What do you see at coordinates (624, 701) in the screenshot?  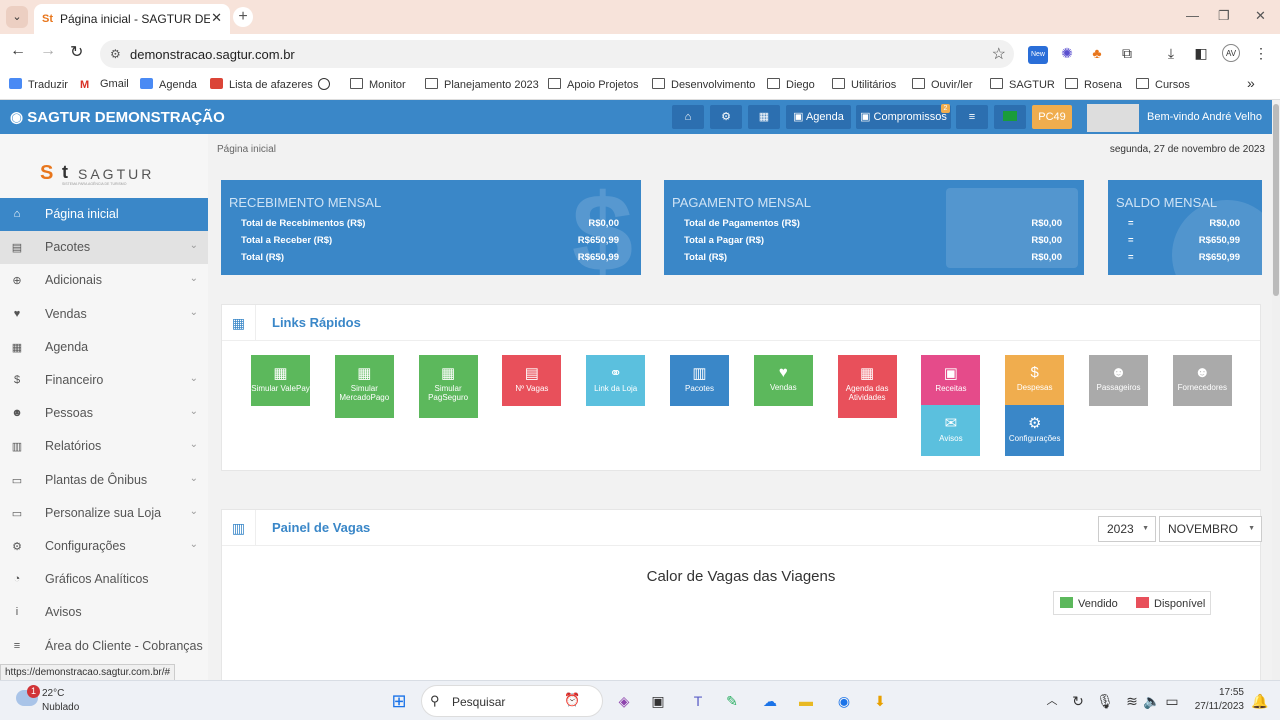 I see `copilot-icon: ◈` at bounding box center [624, 701].